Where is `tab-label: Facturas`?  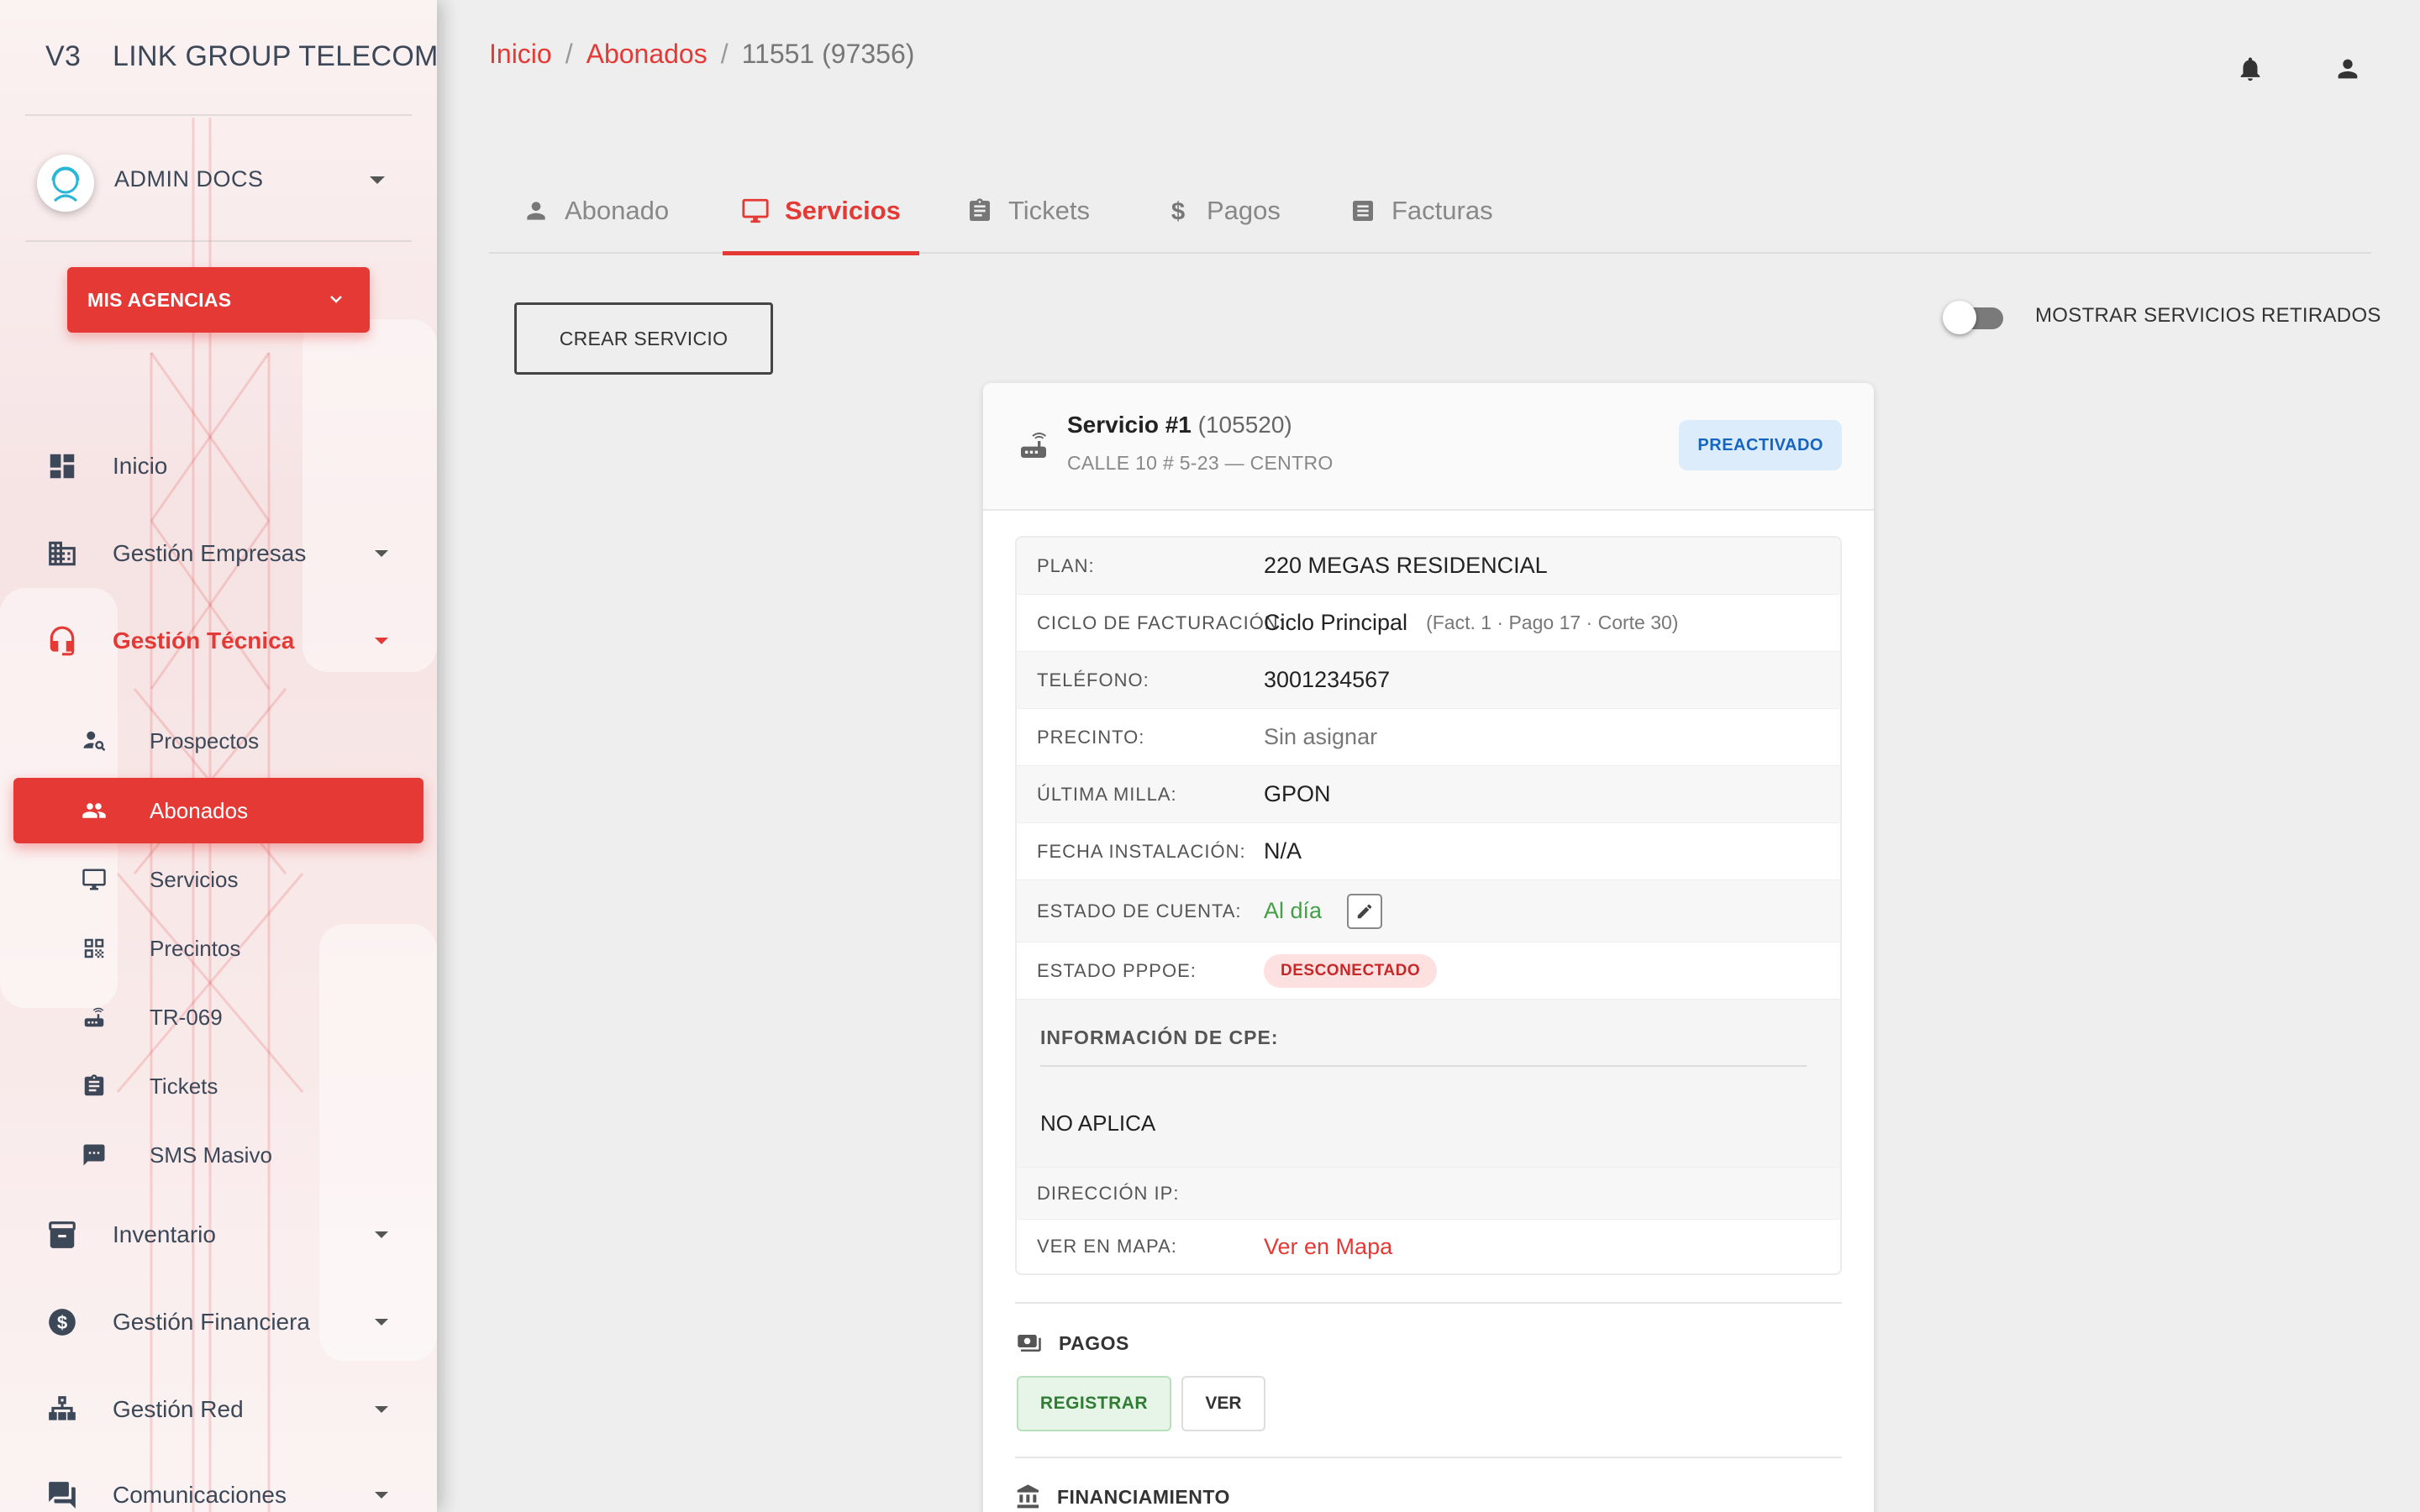
tab-label: Facturas is located at coordinates (1442, 210).